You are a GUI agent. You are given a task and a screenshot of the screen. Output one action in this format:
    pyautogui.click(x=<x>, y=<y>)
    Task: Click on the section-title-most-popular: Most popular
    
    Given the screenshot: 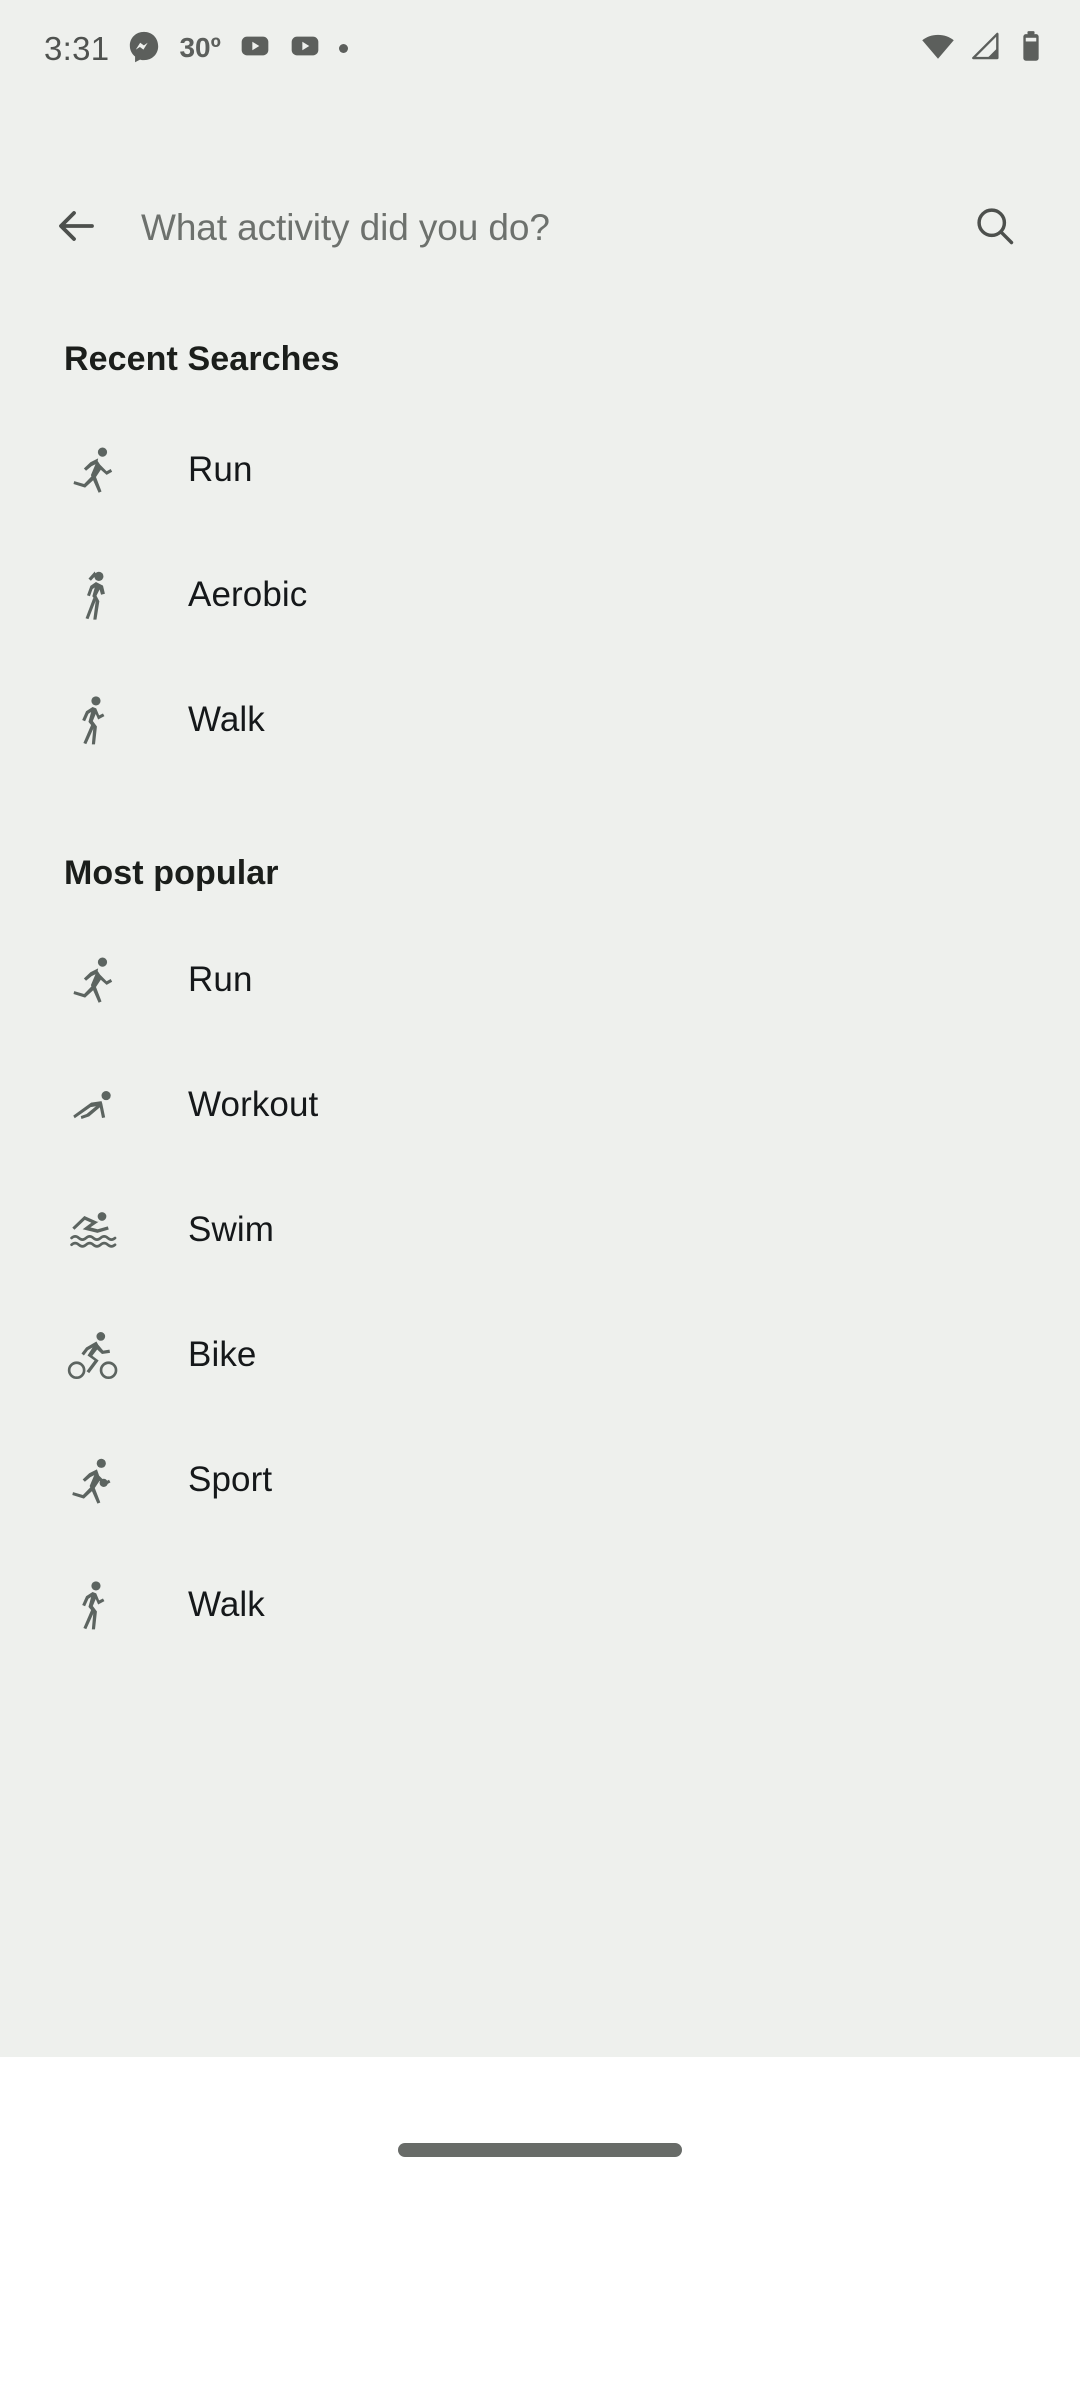 What is the action you would take?
    pyautogui.click(x=171, y=873)
    